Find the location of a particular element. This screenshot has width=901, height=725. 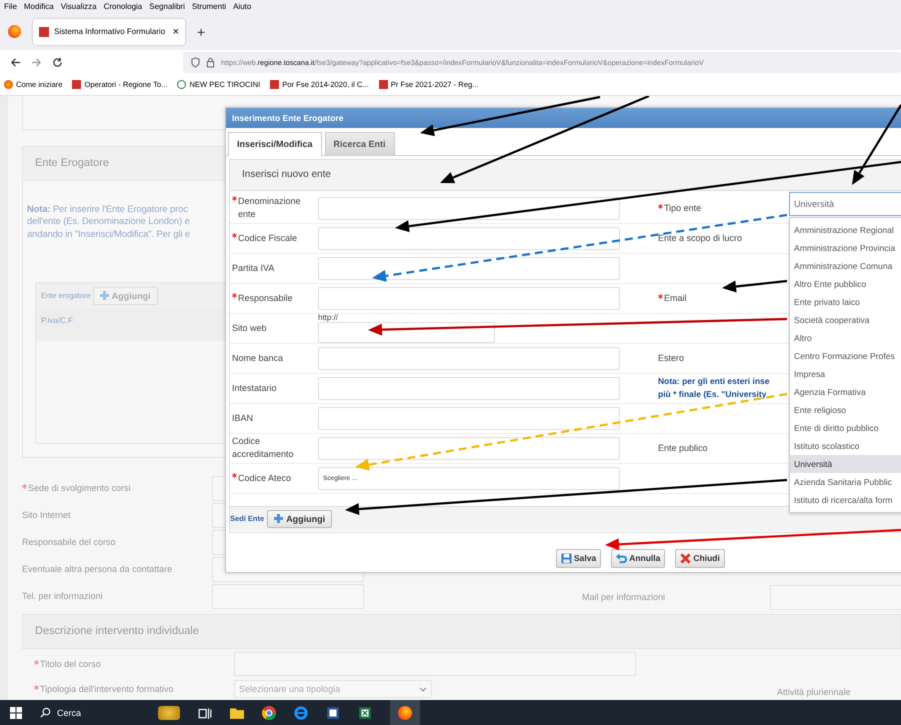

field-label: Tipo ente is located at coordinates (680, 208).